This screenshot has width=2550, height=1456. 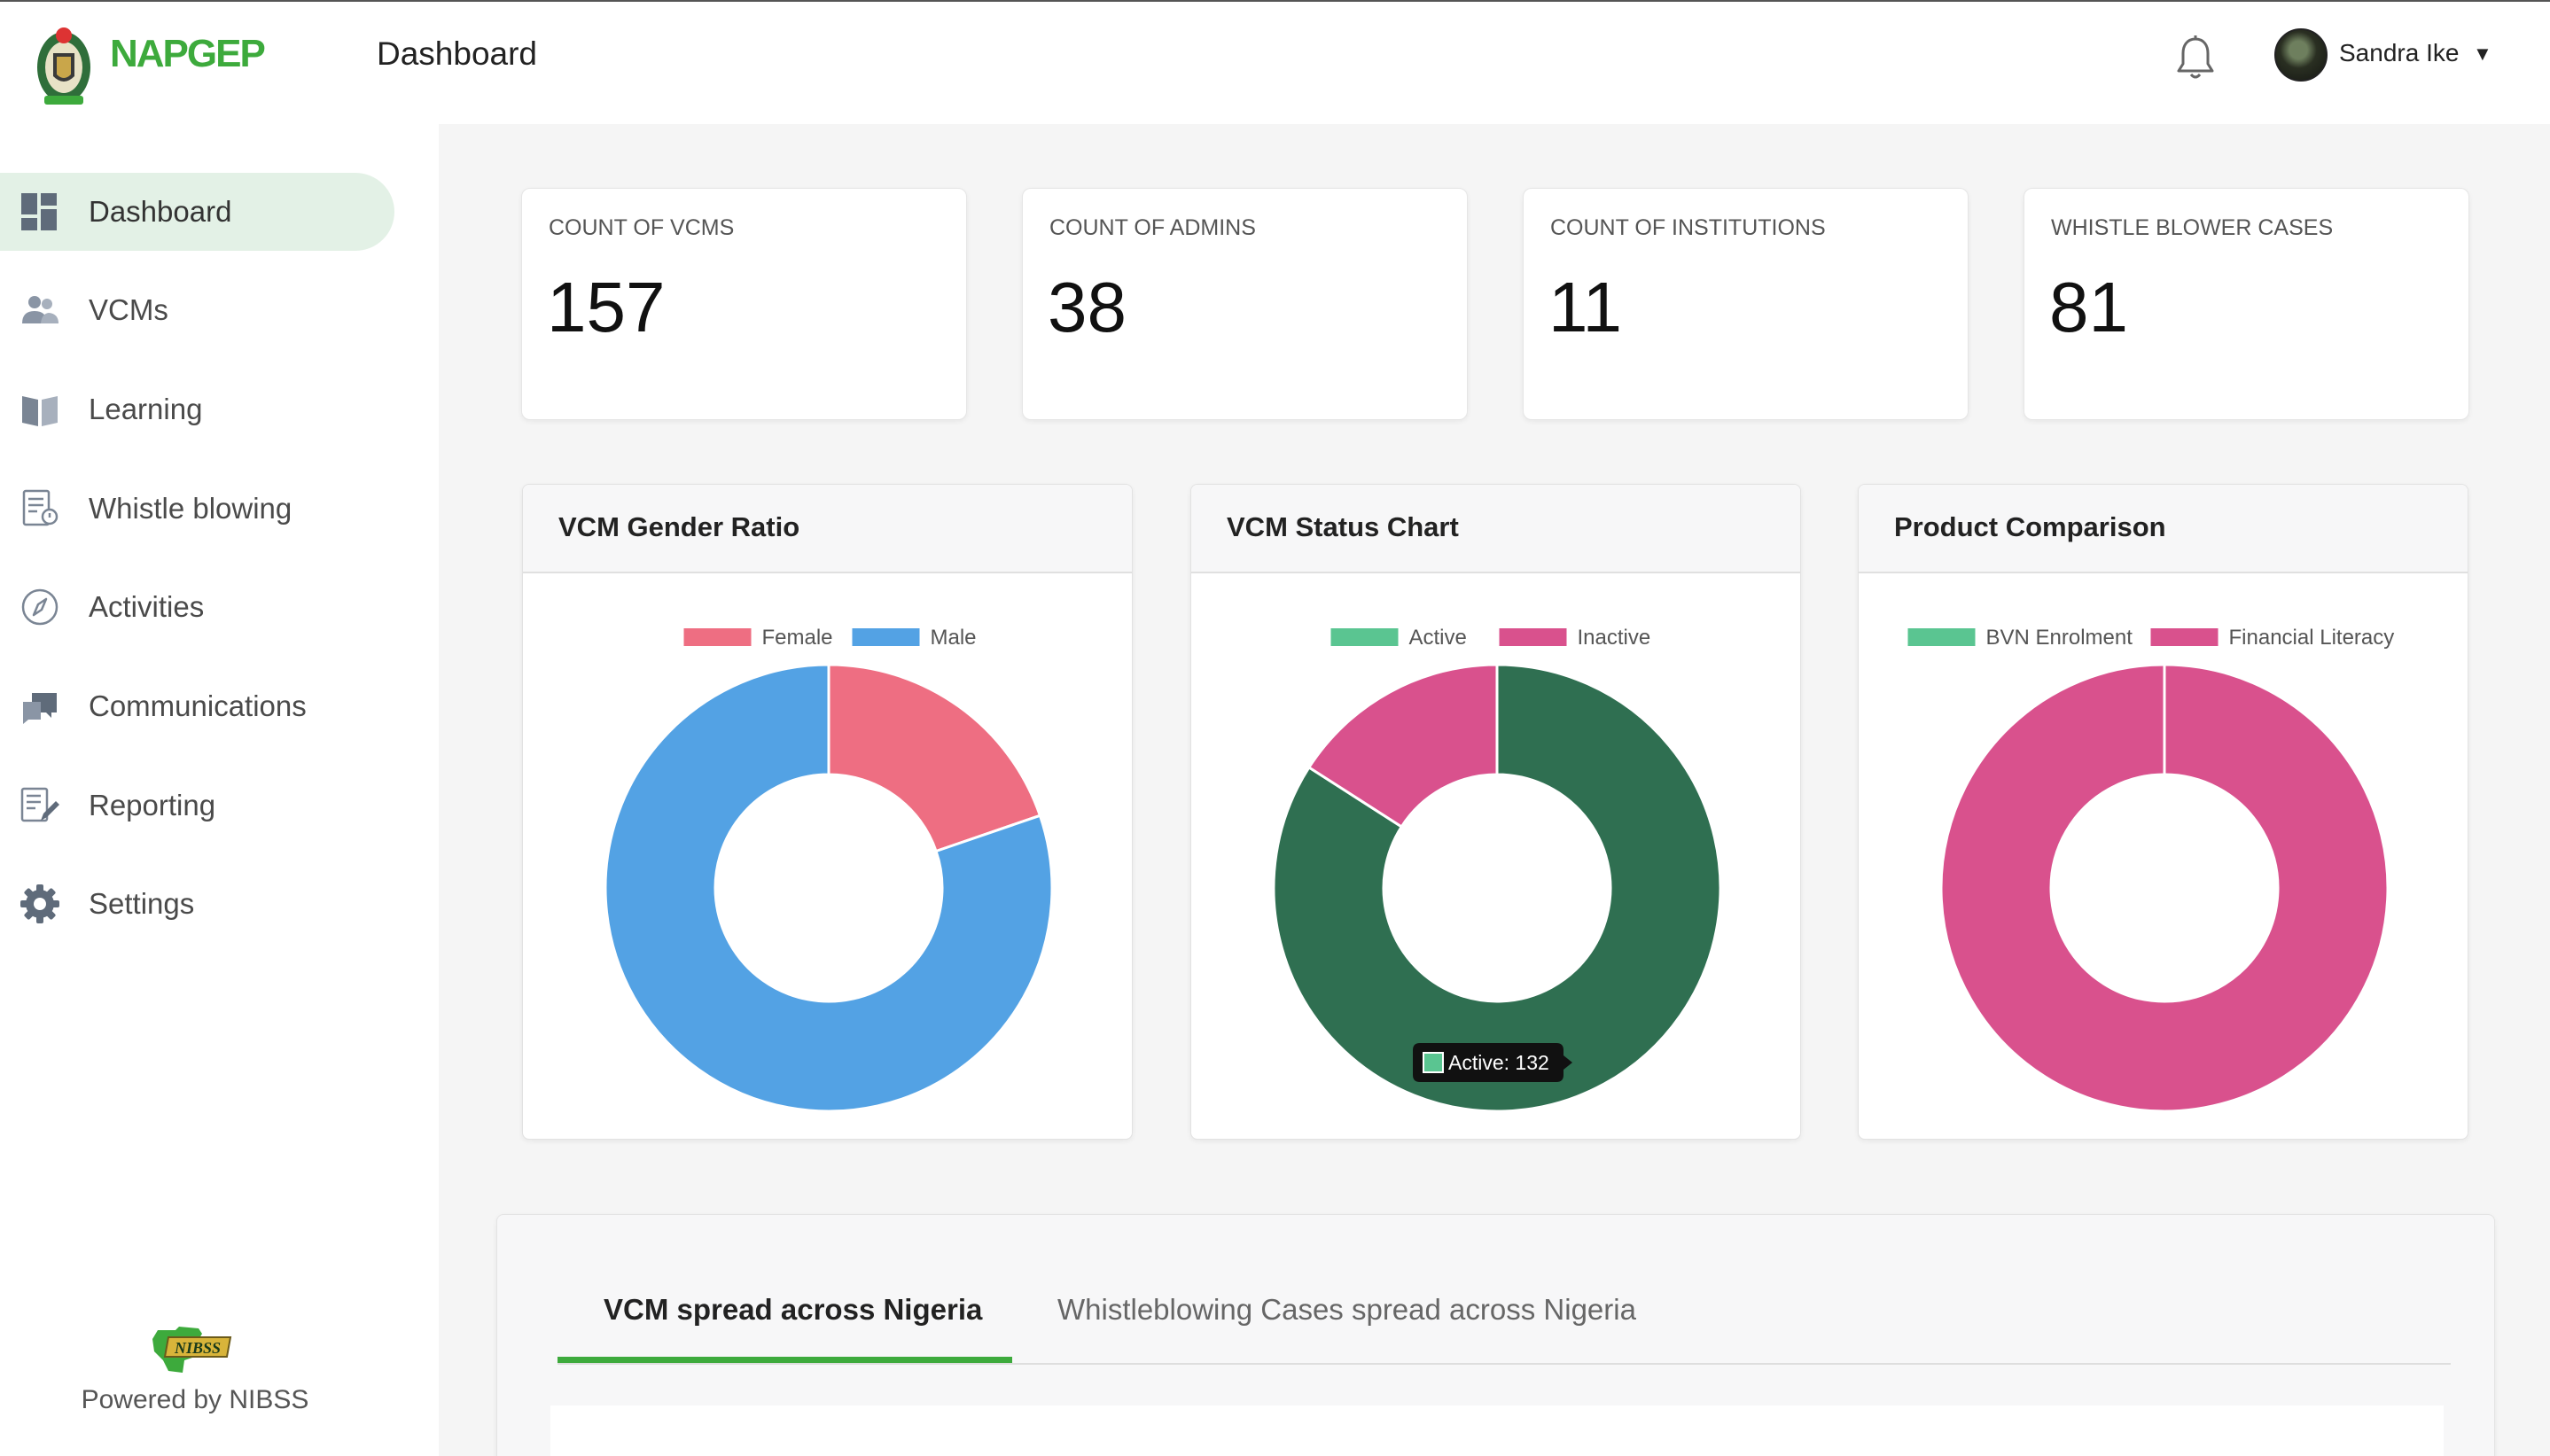 What do you see at coordinates (1497, 1430) in the screenshot?
I see `tab-content-area` at bounding box center [1497, 1430].